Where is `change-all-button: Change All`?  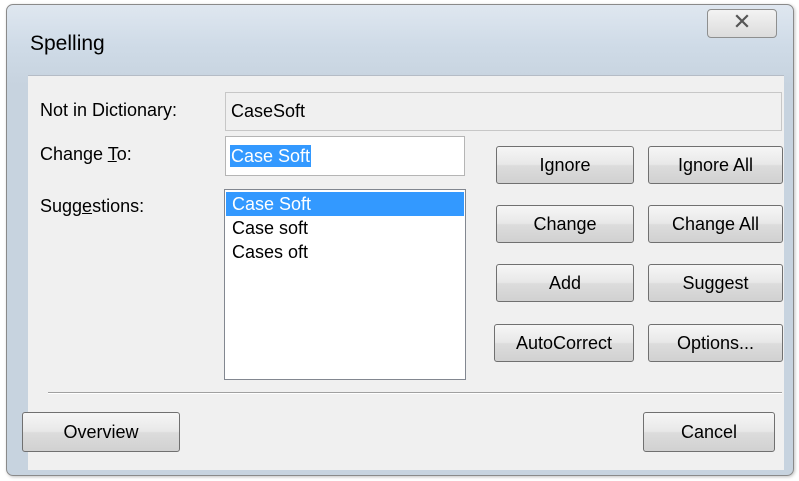 change-all-button: Change All is located at coordinates (715, 224).